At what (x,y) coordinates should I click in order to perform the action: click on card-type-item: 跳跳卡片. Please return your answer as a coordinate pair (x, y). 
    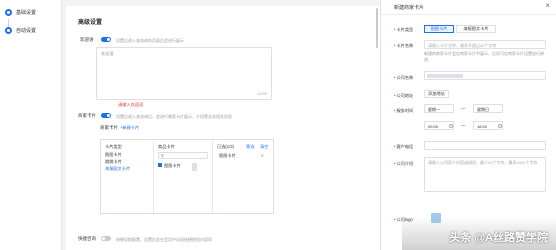
    Looking at the image, I should click on (113, 162).